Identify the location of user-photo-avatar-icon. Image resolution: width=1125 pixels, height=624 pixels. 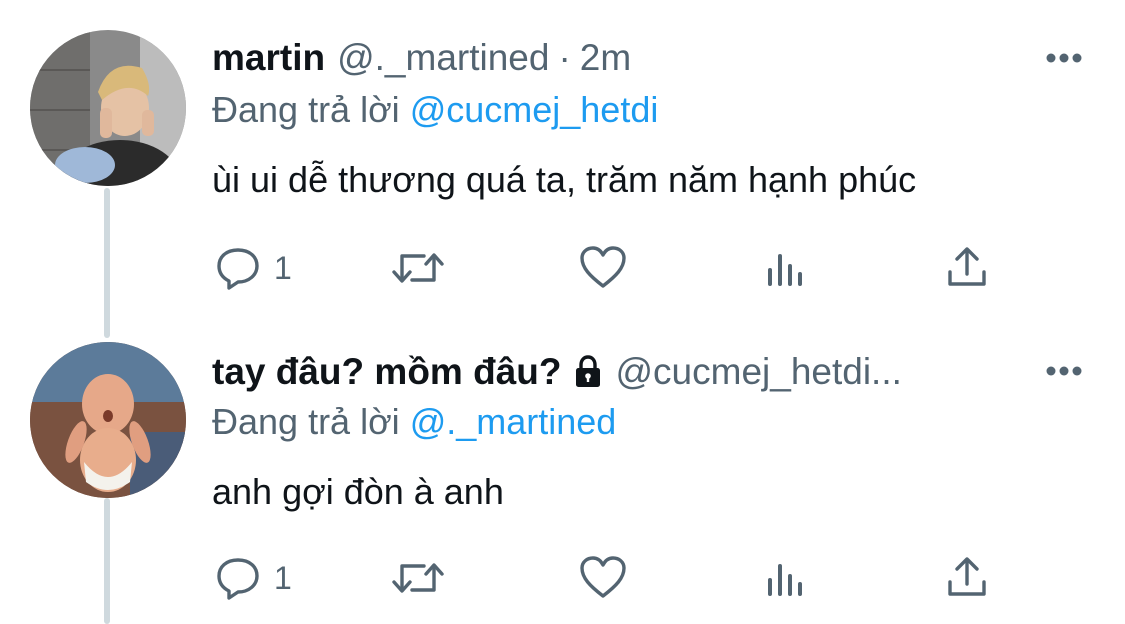
(108, 108).